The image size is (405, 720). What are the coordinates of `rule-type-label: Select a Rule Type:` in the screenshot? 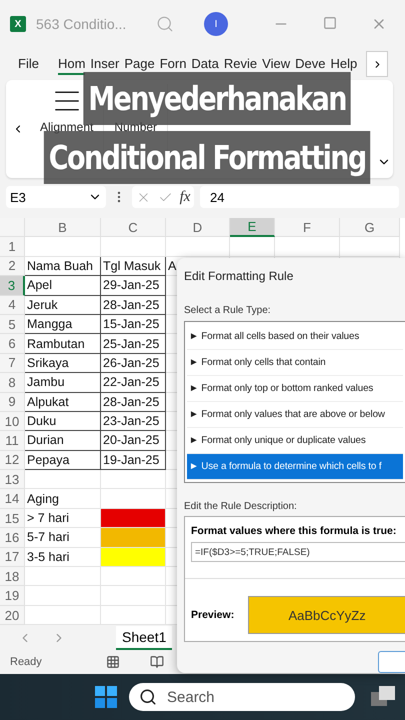 It's located at (228, 310).